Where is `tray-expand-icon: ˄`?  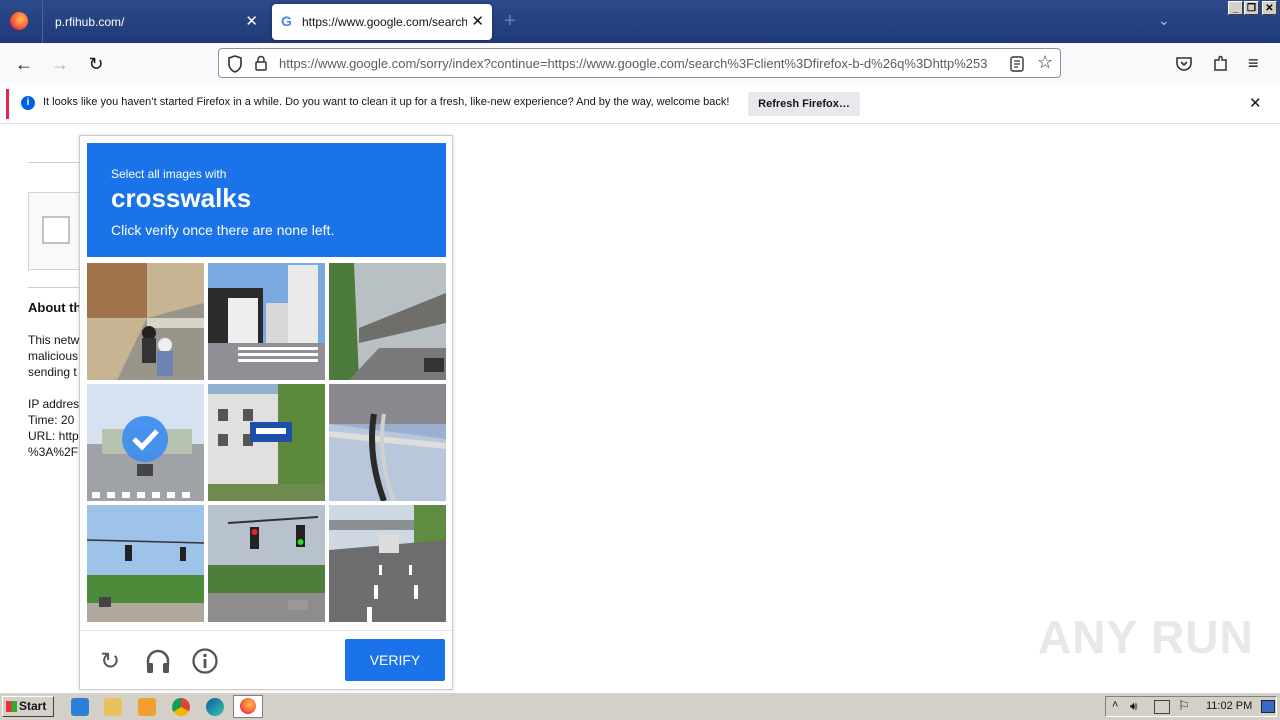
tray-expand-icon: ˄ is located at coordinates (1115, 705).